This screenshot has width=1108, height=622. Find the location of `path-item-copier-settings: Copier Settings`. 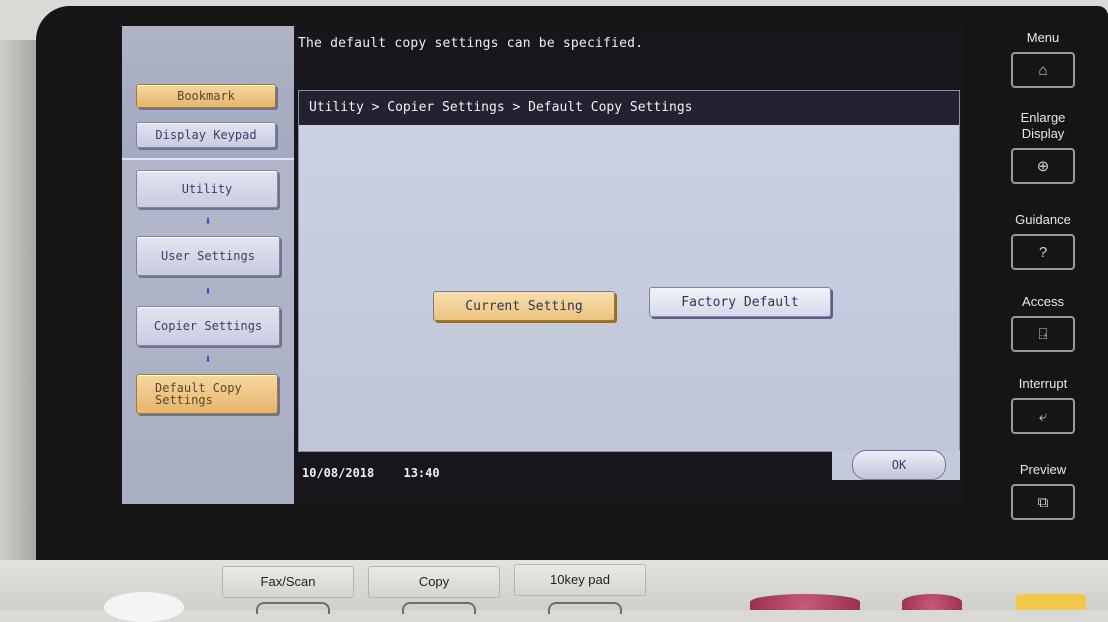

path-item-copier-settings: Copier Settings is located at coordinates (208, 326).